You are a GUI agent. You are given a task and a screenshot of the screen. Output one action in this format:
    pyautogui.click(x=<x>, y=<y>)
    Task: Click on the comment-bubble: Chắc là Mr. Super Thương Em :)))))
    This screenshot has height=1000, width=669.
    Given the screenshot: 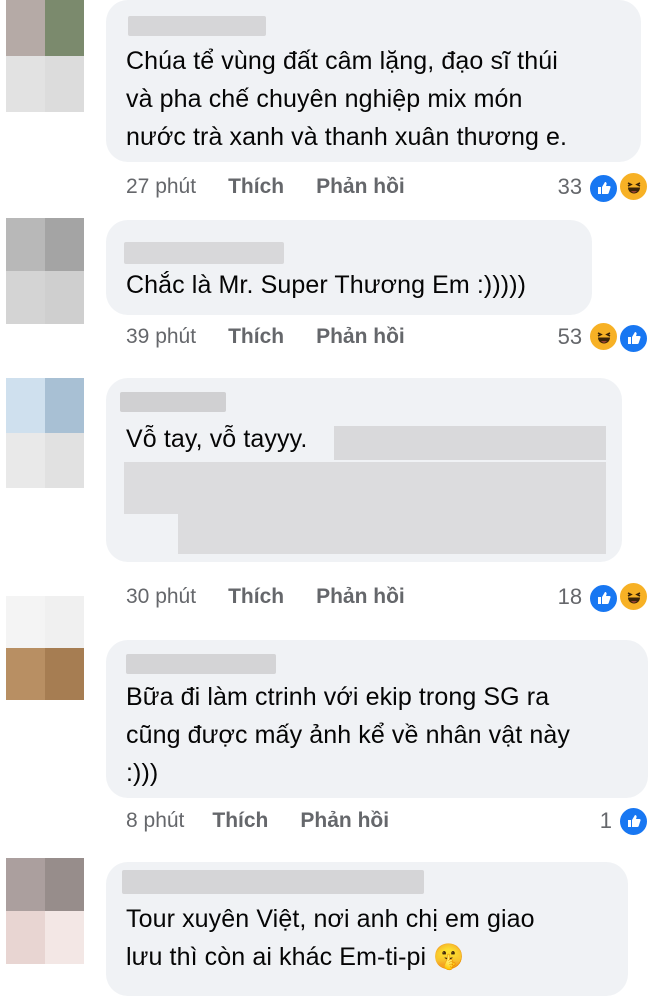 What is the action you would take?
    pyautogui.click(x=349, y=267)
    